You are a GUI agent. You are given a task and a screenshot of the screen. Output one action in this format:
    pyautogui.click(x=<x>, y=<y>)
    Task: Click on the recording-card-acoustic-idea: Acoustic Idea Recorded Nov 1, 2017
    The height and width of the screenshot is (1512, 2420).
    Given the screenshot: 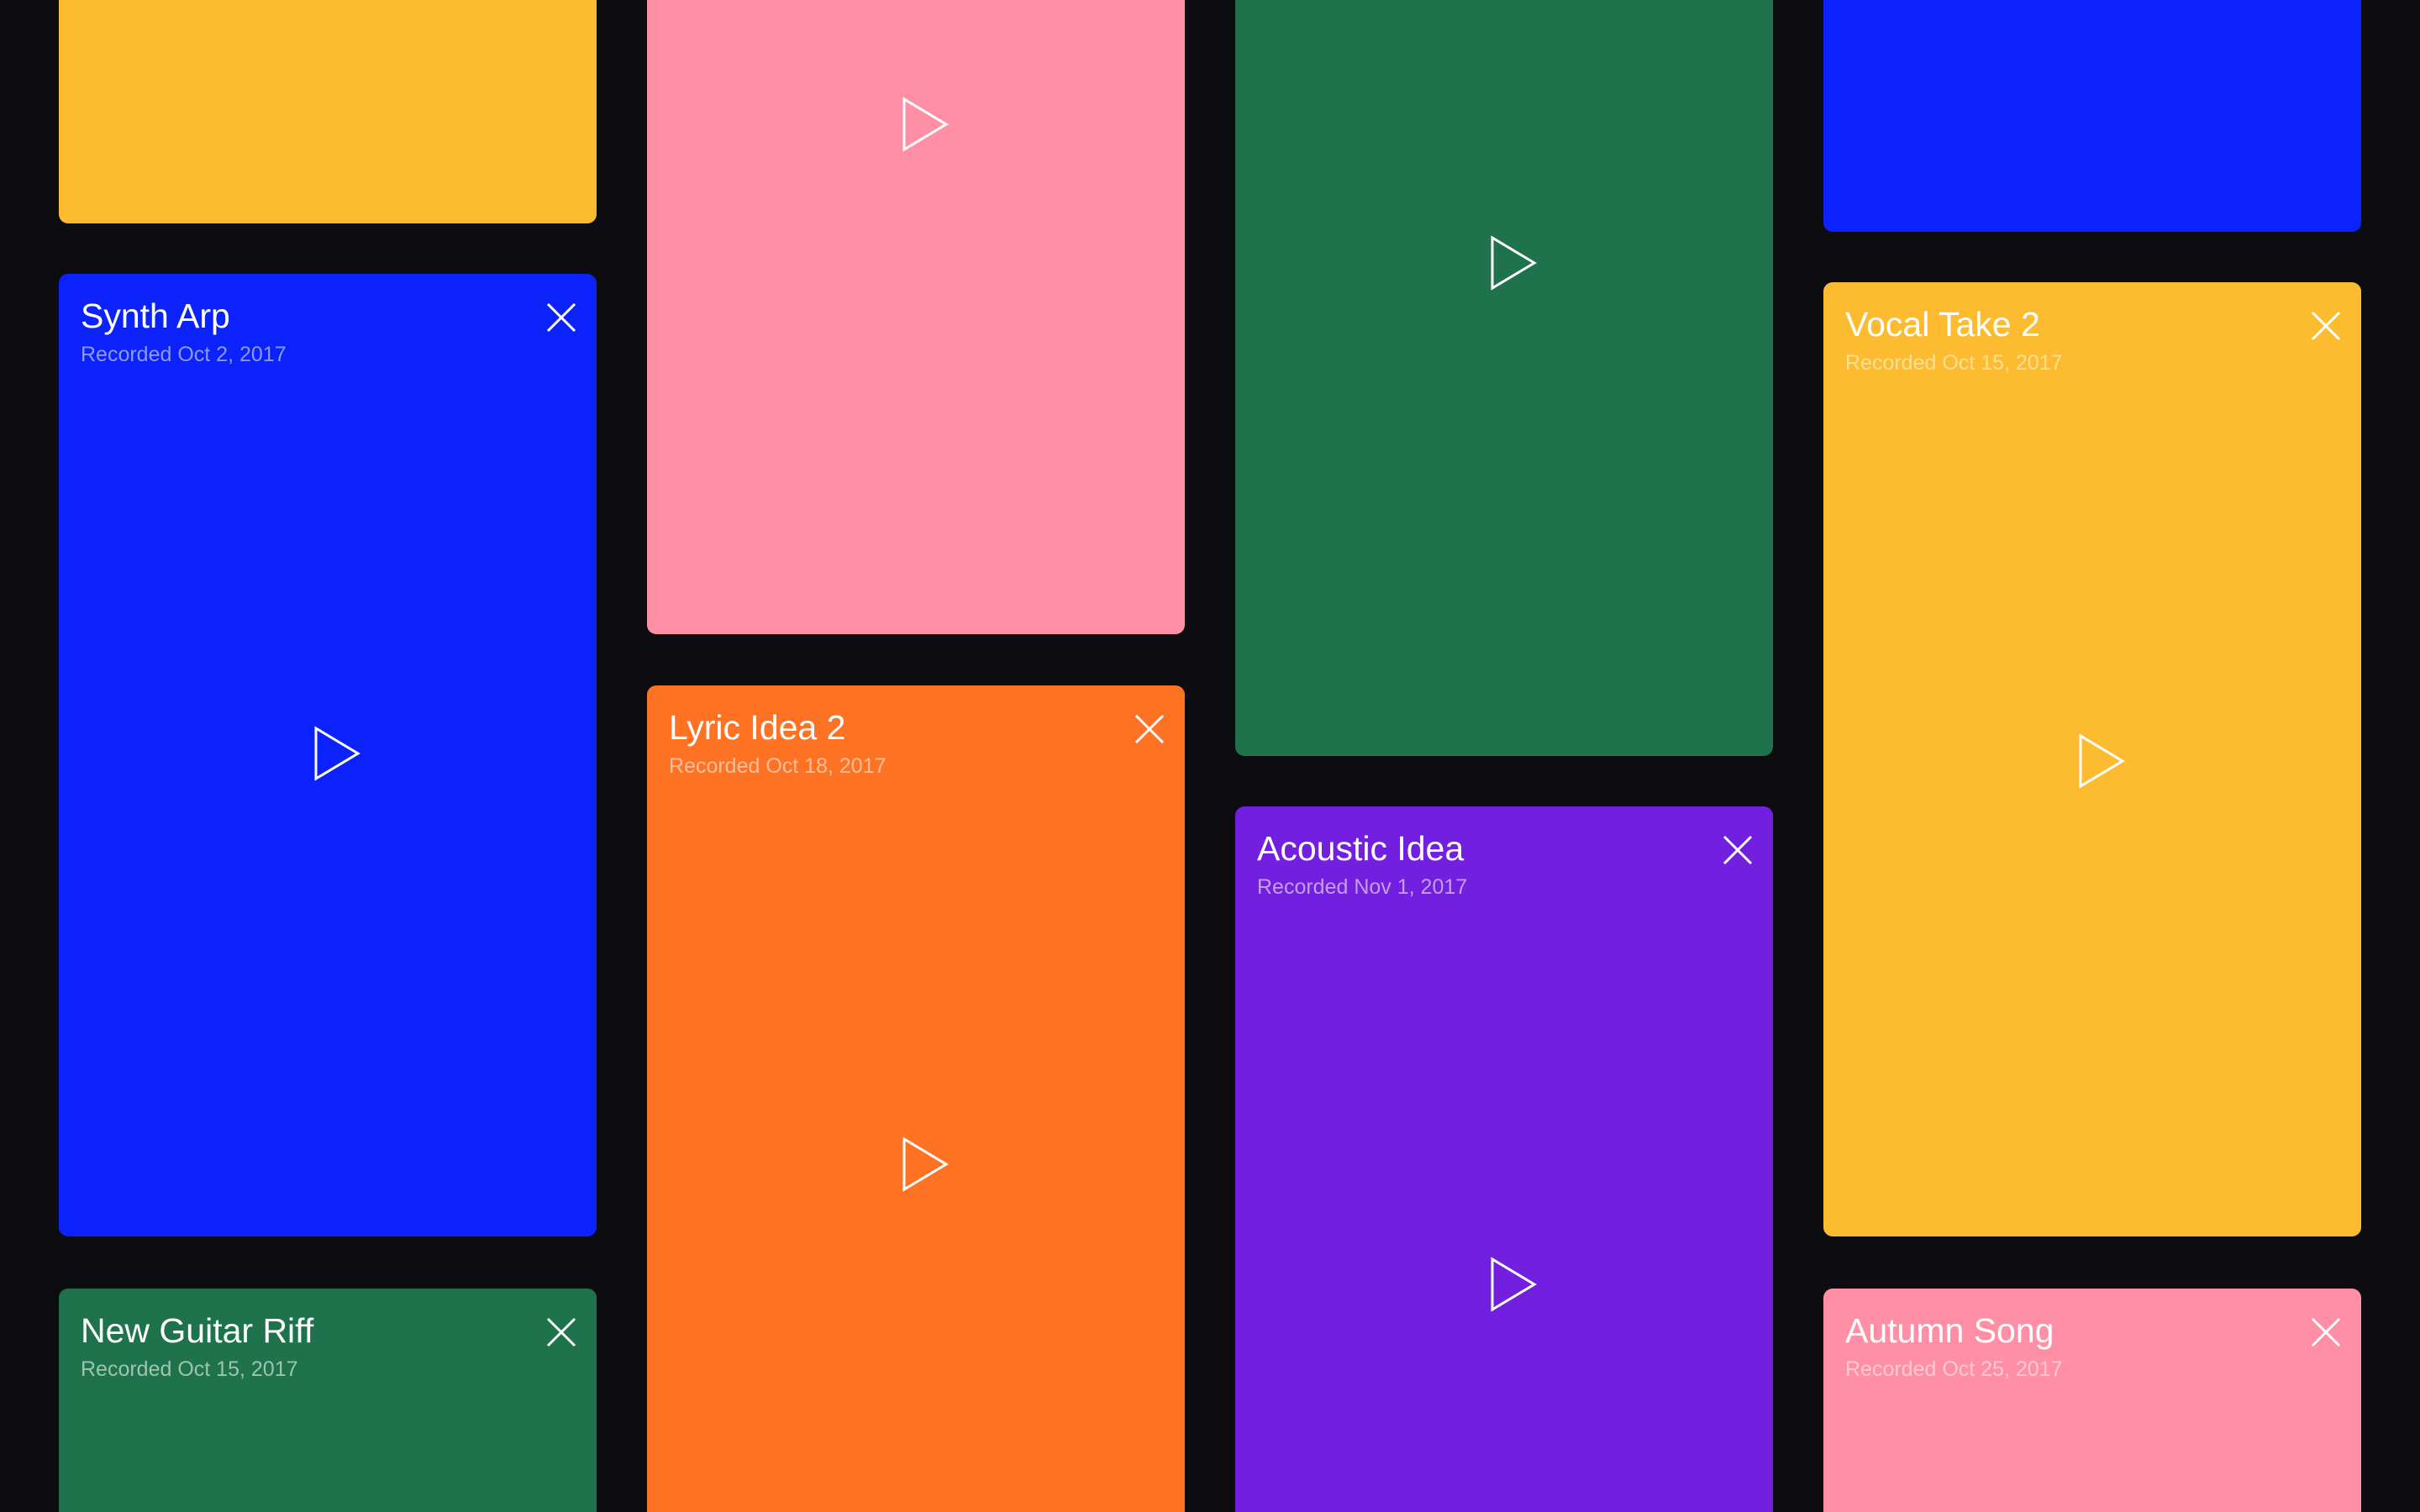 What is the action you would take?
    pyautogui.click(x=1504, y=1159)
    